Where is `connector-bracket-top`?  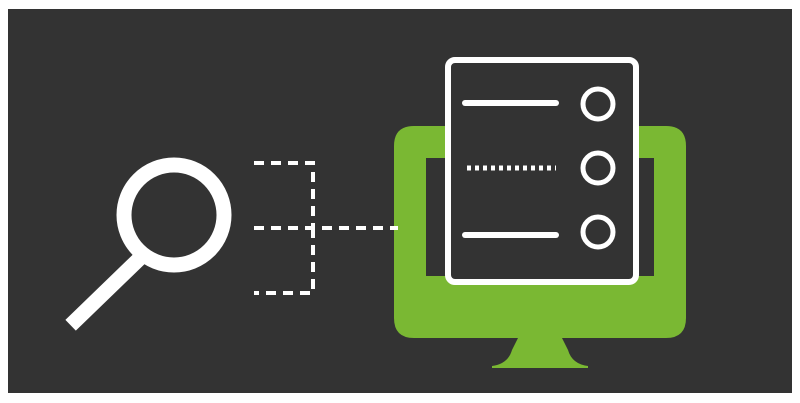
connector-bracket-top is located at coordinates (284, 194).